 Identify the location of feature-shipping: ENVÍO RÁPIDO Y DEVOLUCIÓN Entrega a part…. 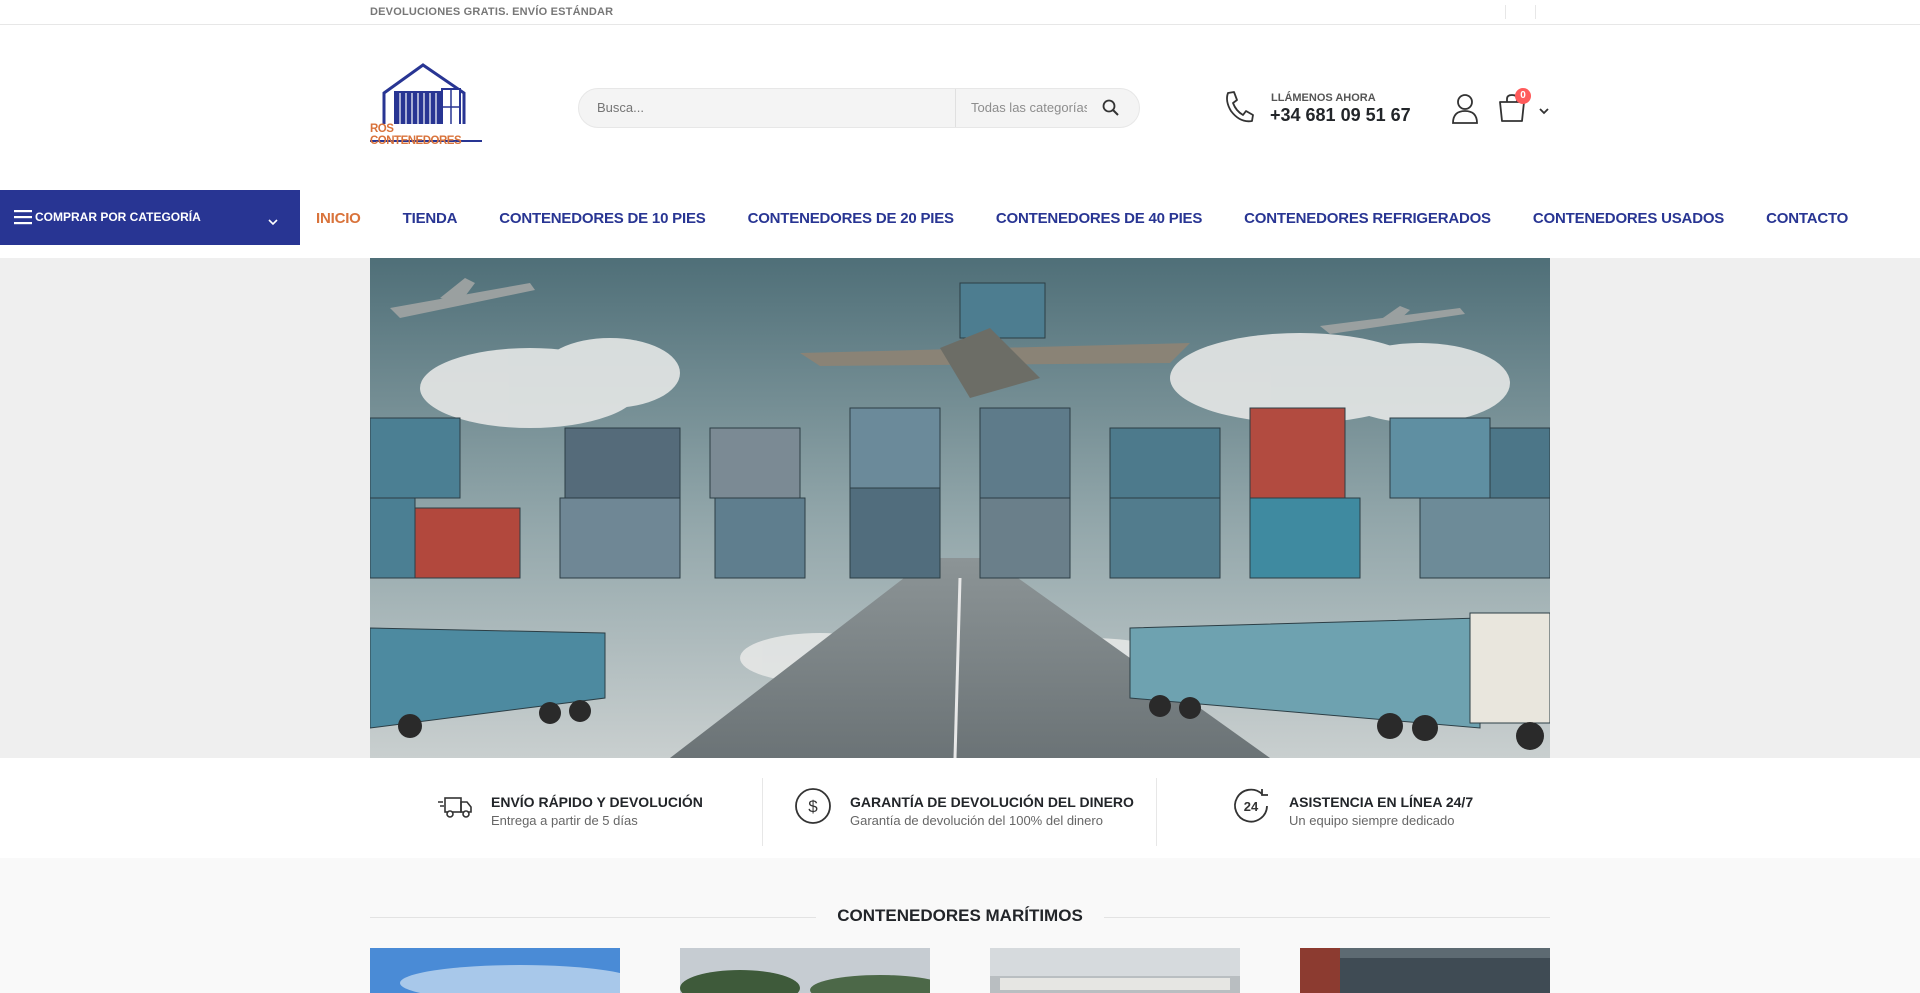
(586, 808).